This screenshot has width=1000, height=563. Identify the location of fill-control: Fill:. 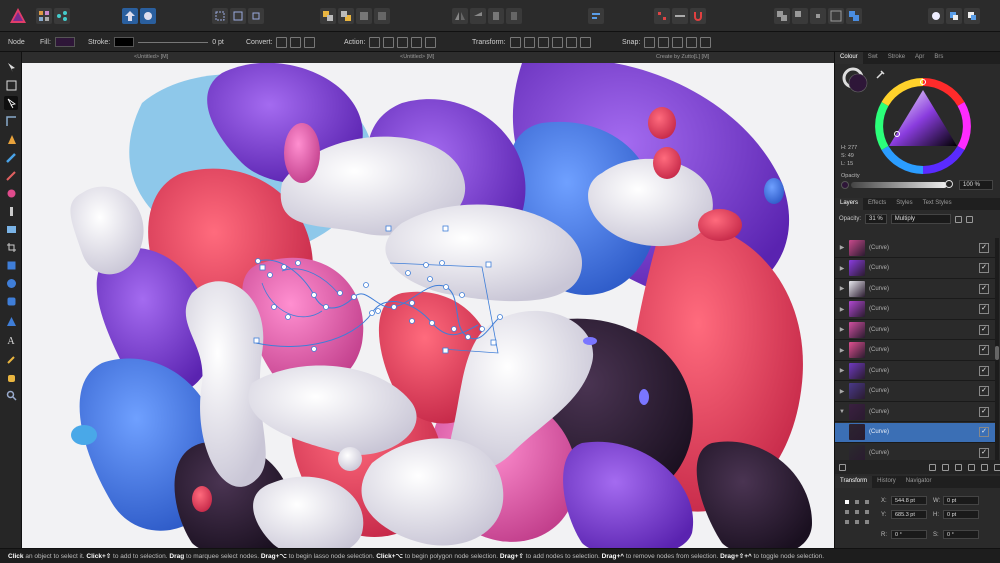
(57, 42).